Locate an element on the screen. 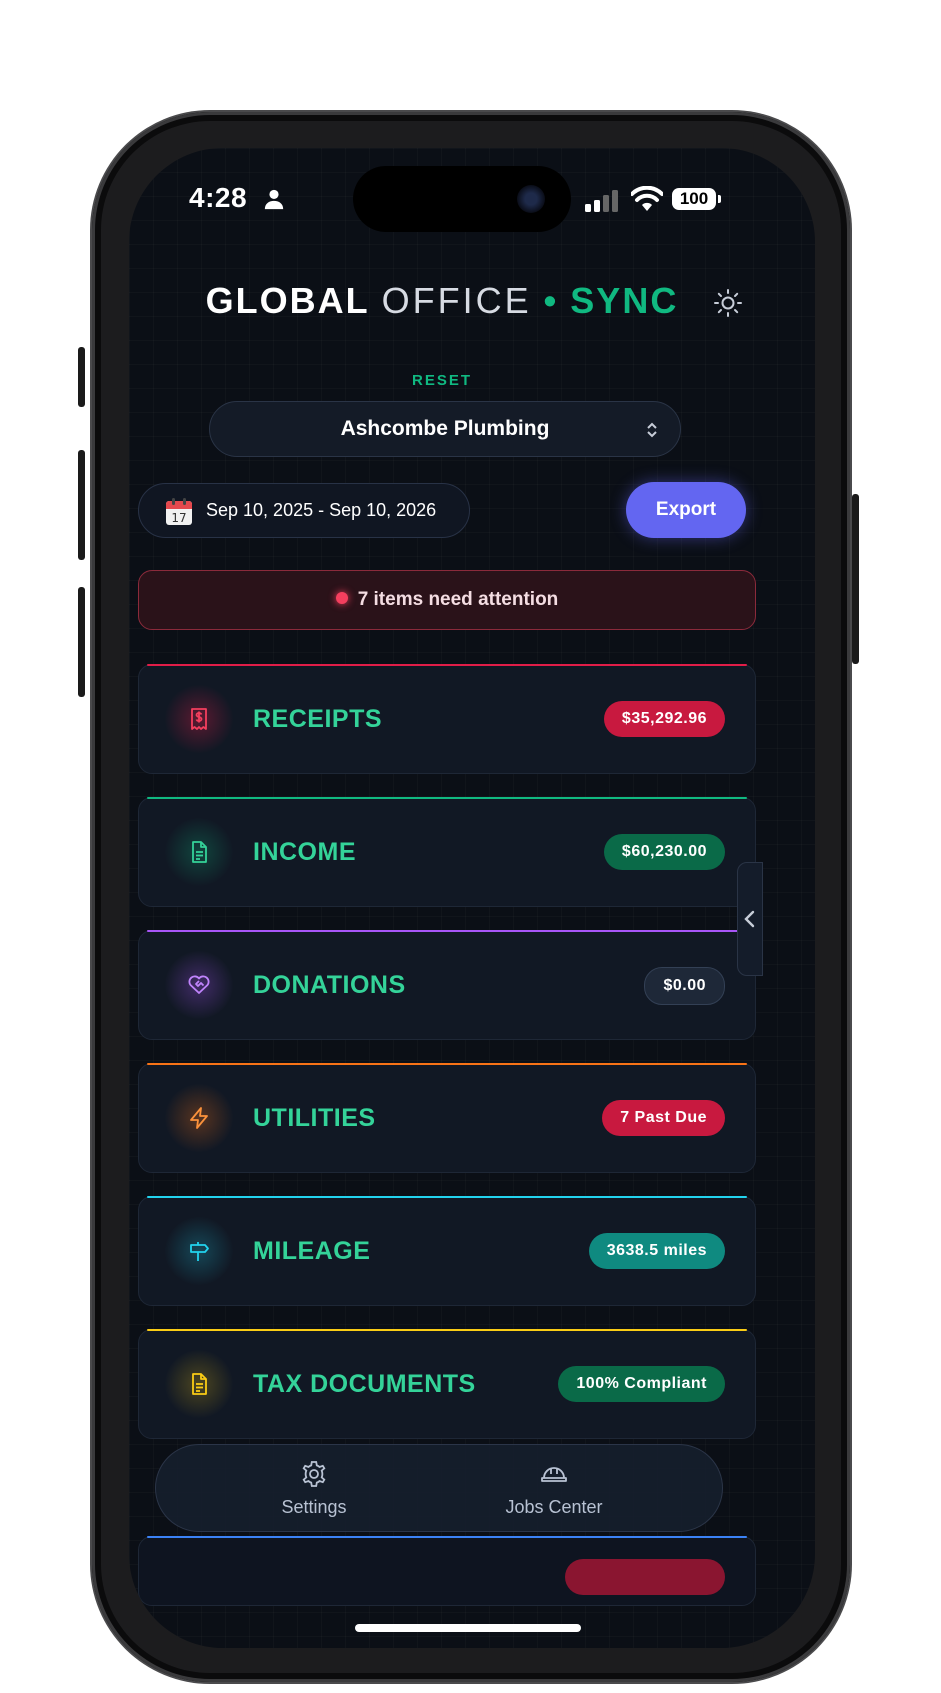 The width and height of the screenshot is (941, 1693). camera-lens-icon is located at coordinates (531, 199).